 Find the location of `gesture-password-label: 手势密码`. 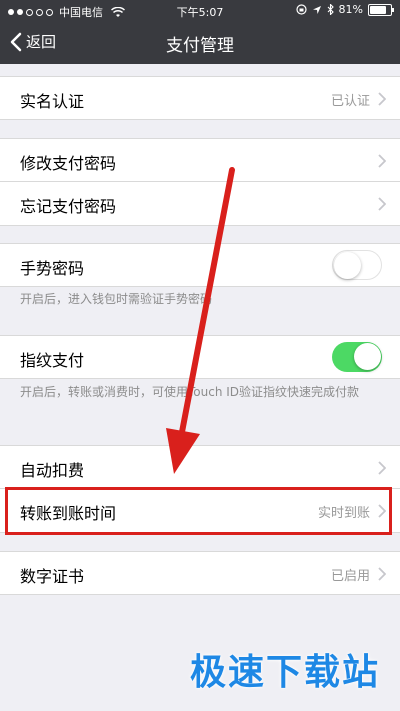

gesture-password-label: 手势密码 is located at coordinates (52, 268).